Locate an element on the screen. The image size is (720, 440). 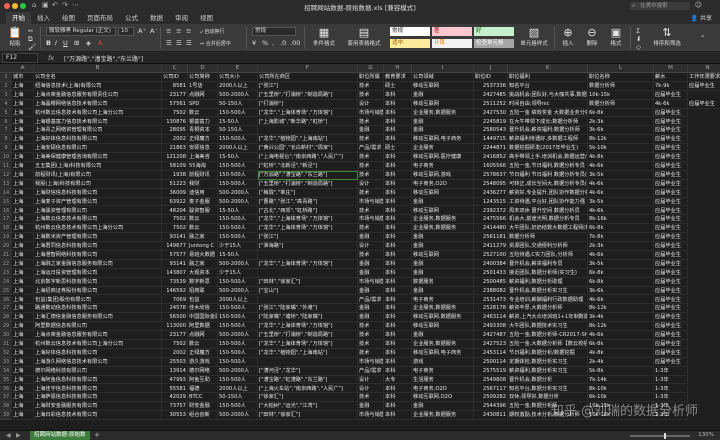
table-cell: 2000人以上 is located at coordinates (238, 300).